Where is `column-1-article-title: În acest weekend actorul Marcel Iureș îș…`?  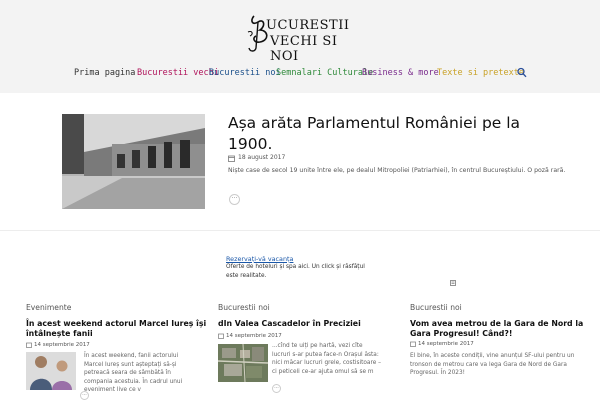 column-1-article-title: În acest weekend actorul Marcel Iureș îș… is located at coordinates (118, 329).